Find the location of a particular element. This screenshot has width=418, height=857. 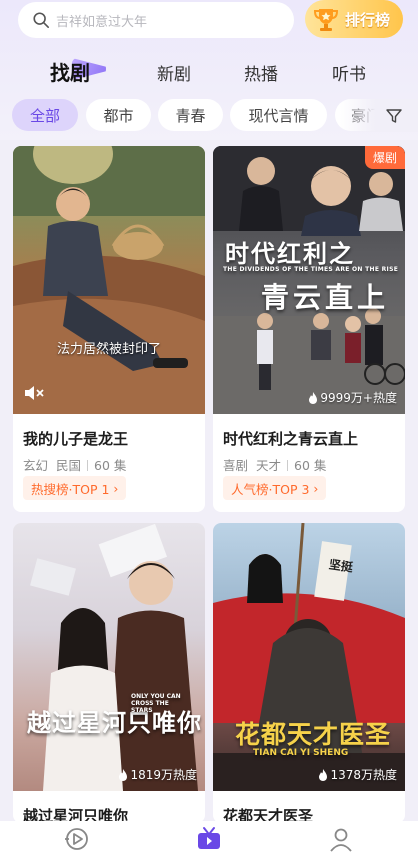

drama-title: 时代红利之青云直上 is located at coordinates (291, 439).